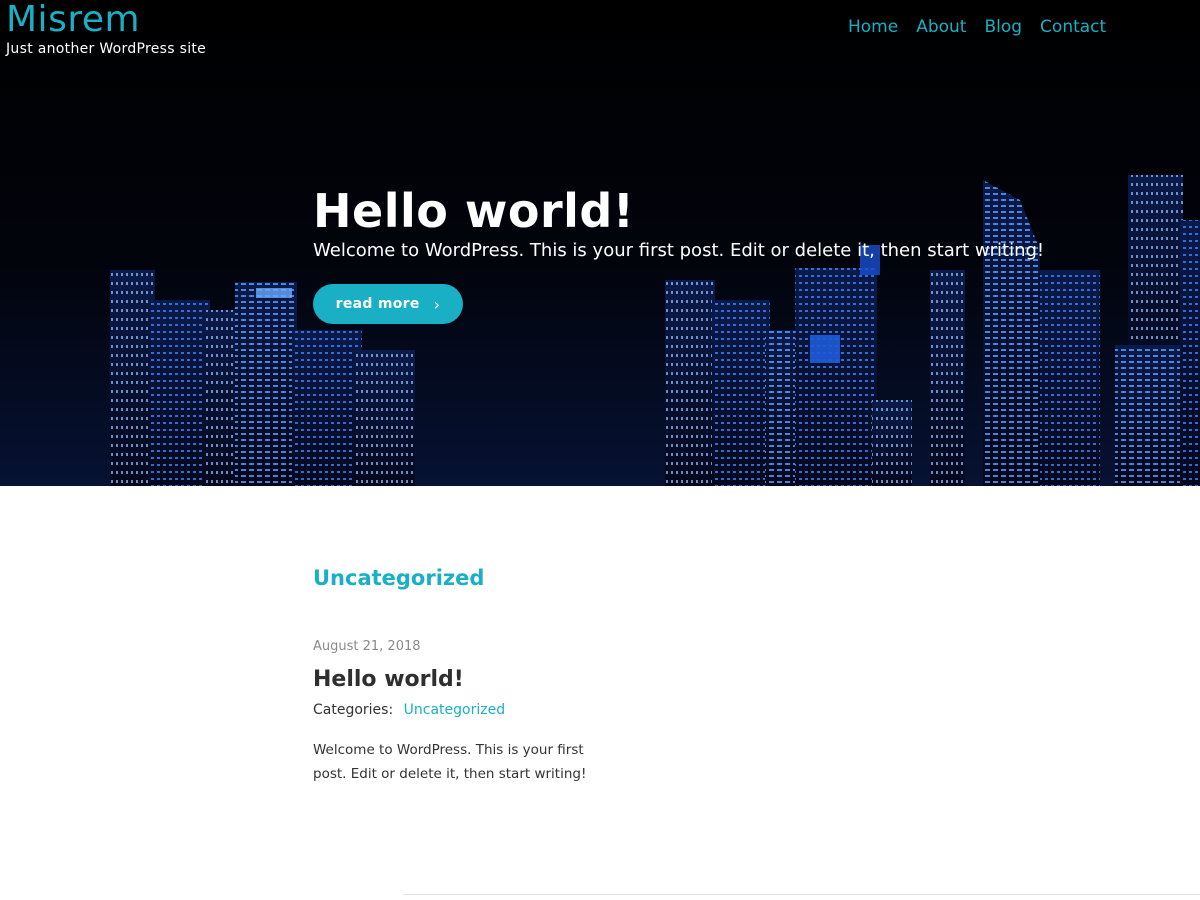  I want to click on site-branding: Misrem Just another WordPress site, so click(106, 28).